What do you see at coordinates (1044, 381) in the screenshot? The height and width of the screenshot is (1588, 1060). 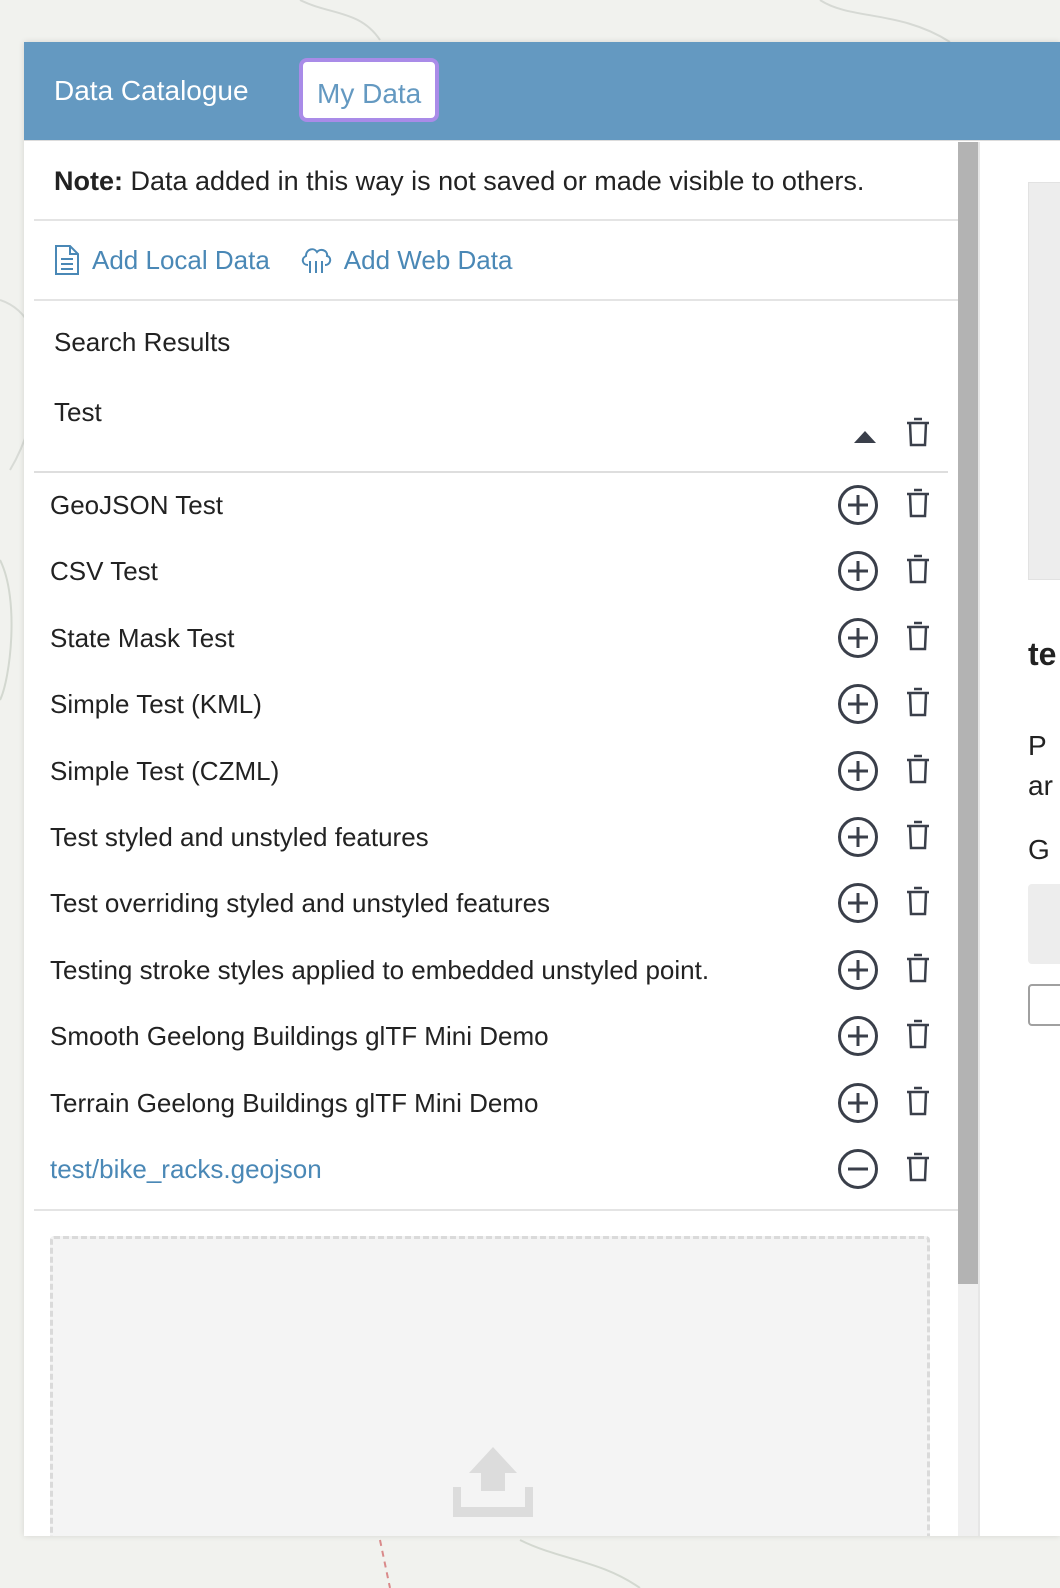 I see `preview-map-image` at bounding box center [1044, 381].